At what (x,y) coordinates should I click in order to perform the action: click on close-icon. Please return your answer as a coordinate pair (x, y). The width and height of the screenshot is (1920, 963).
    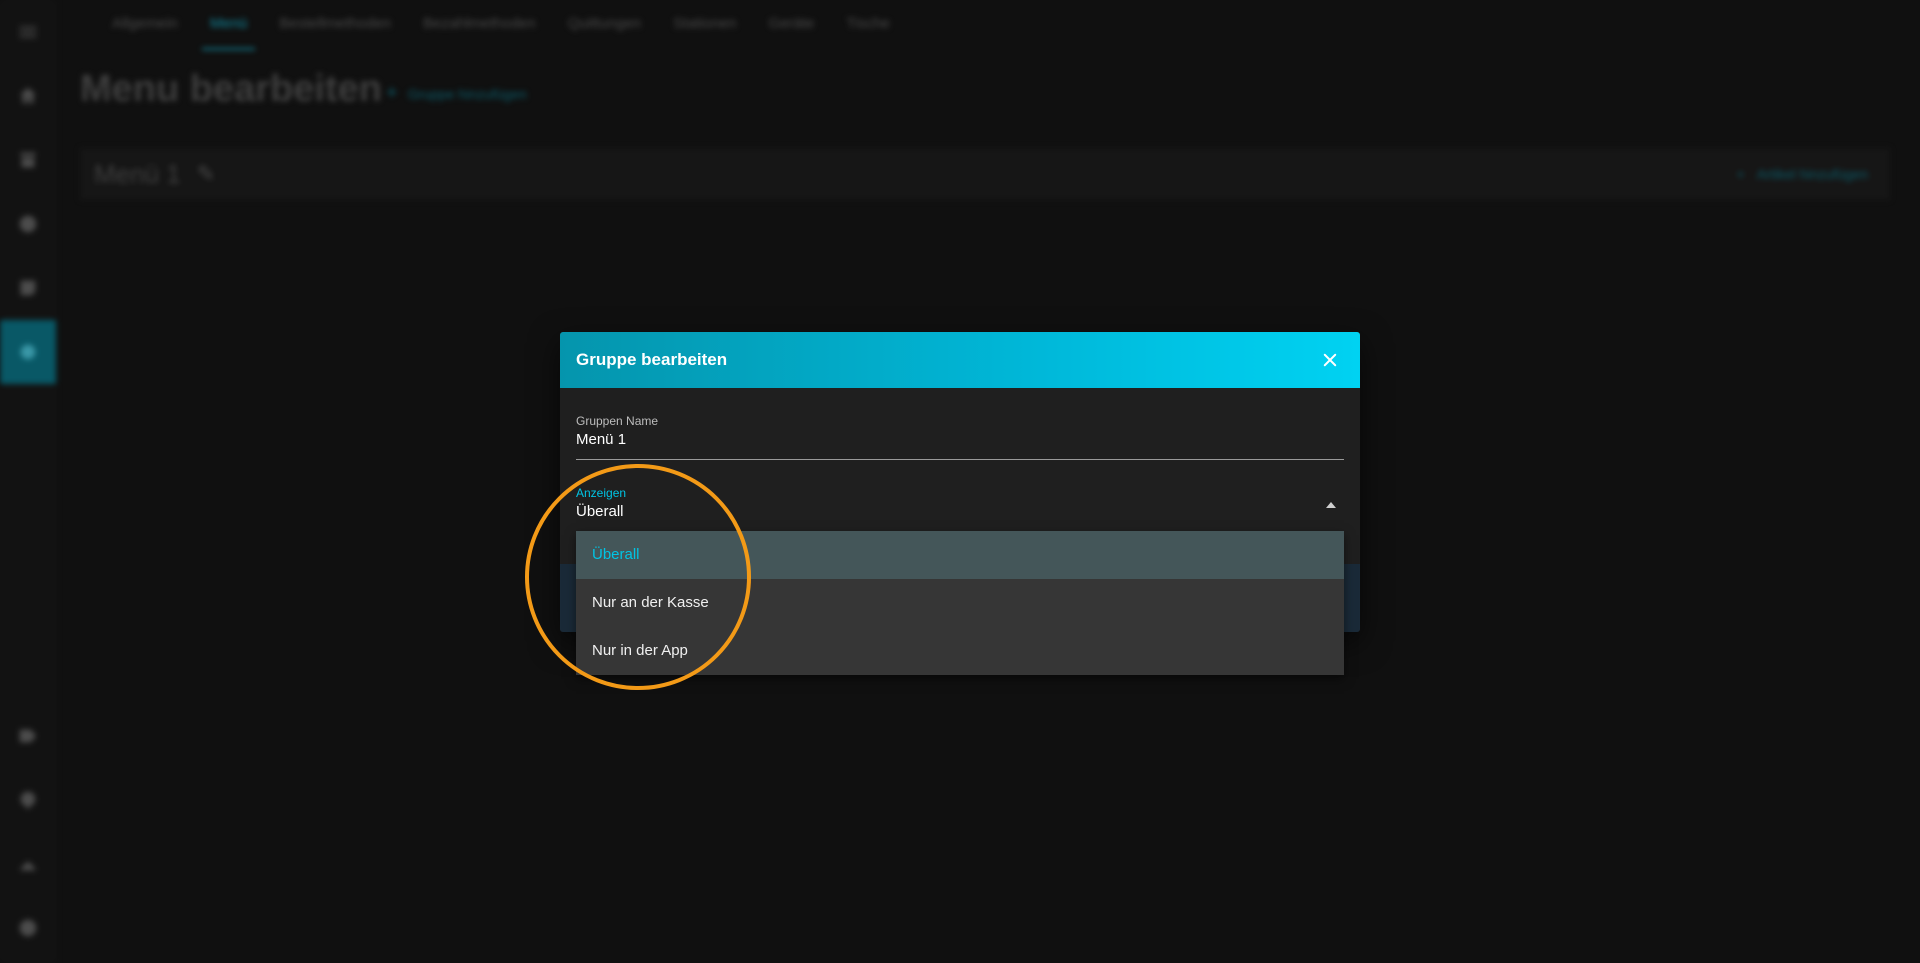
    Looking at the image, I should click on (1330, 360).